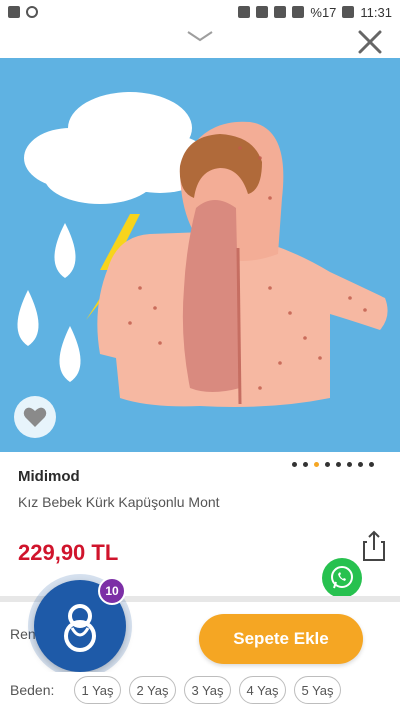 This screenshot has height=711, width=400. I want to click on status-right: %17 11:31, so click(315, 12).